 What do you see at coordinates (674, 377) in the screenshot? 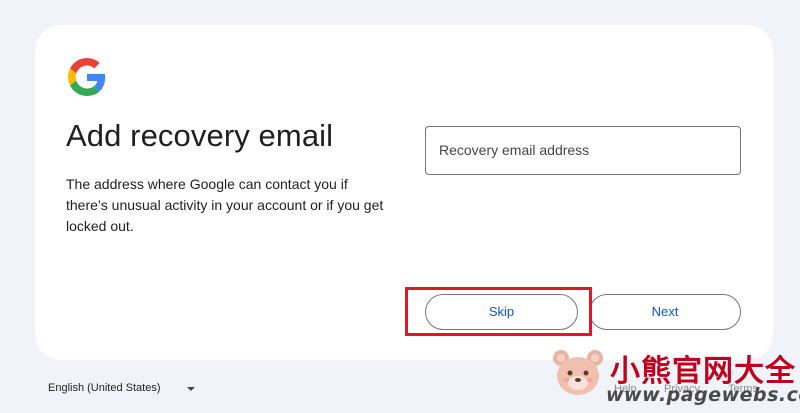
I see `watermark: 小熊官网大全 www.pagewebs.com` at bounding box center [674, 377].